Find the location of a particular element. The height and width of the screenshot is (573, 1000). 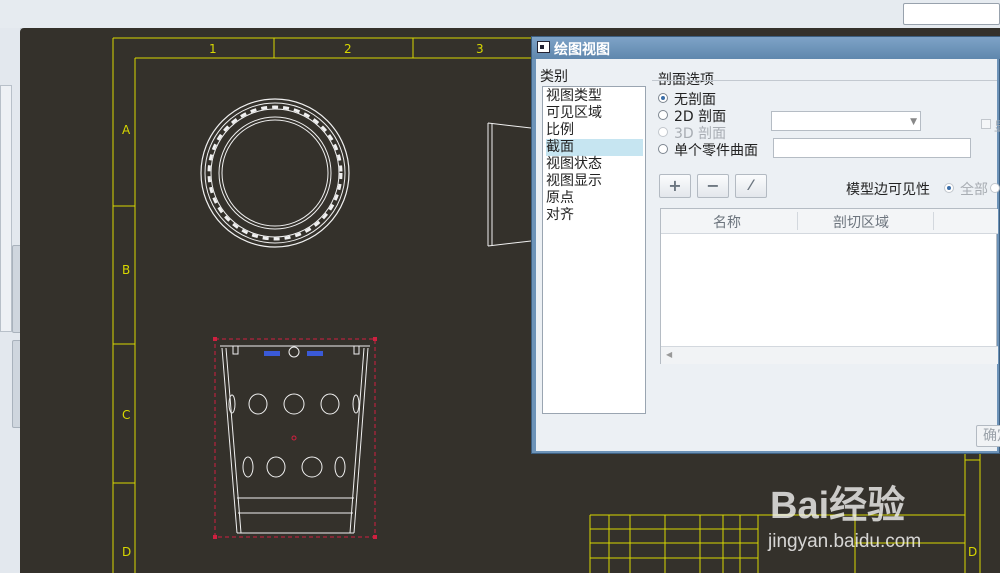

category-item-view-type: 视图类型 is located at coordinates (594, 96).